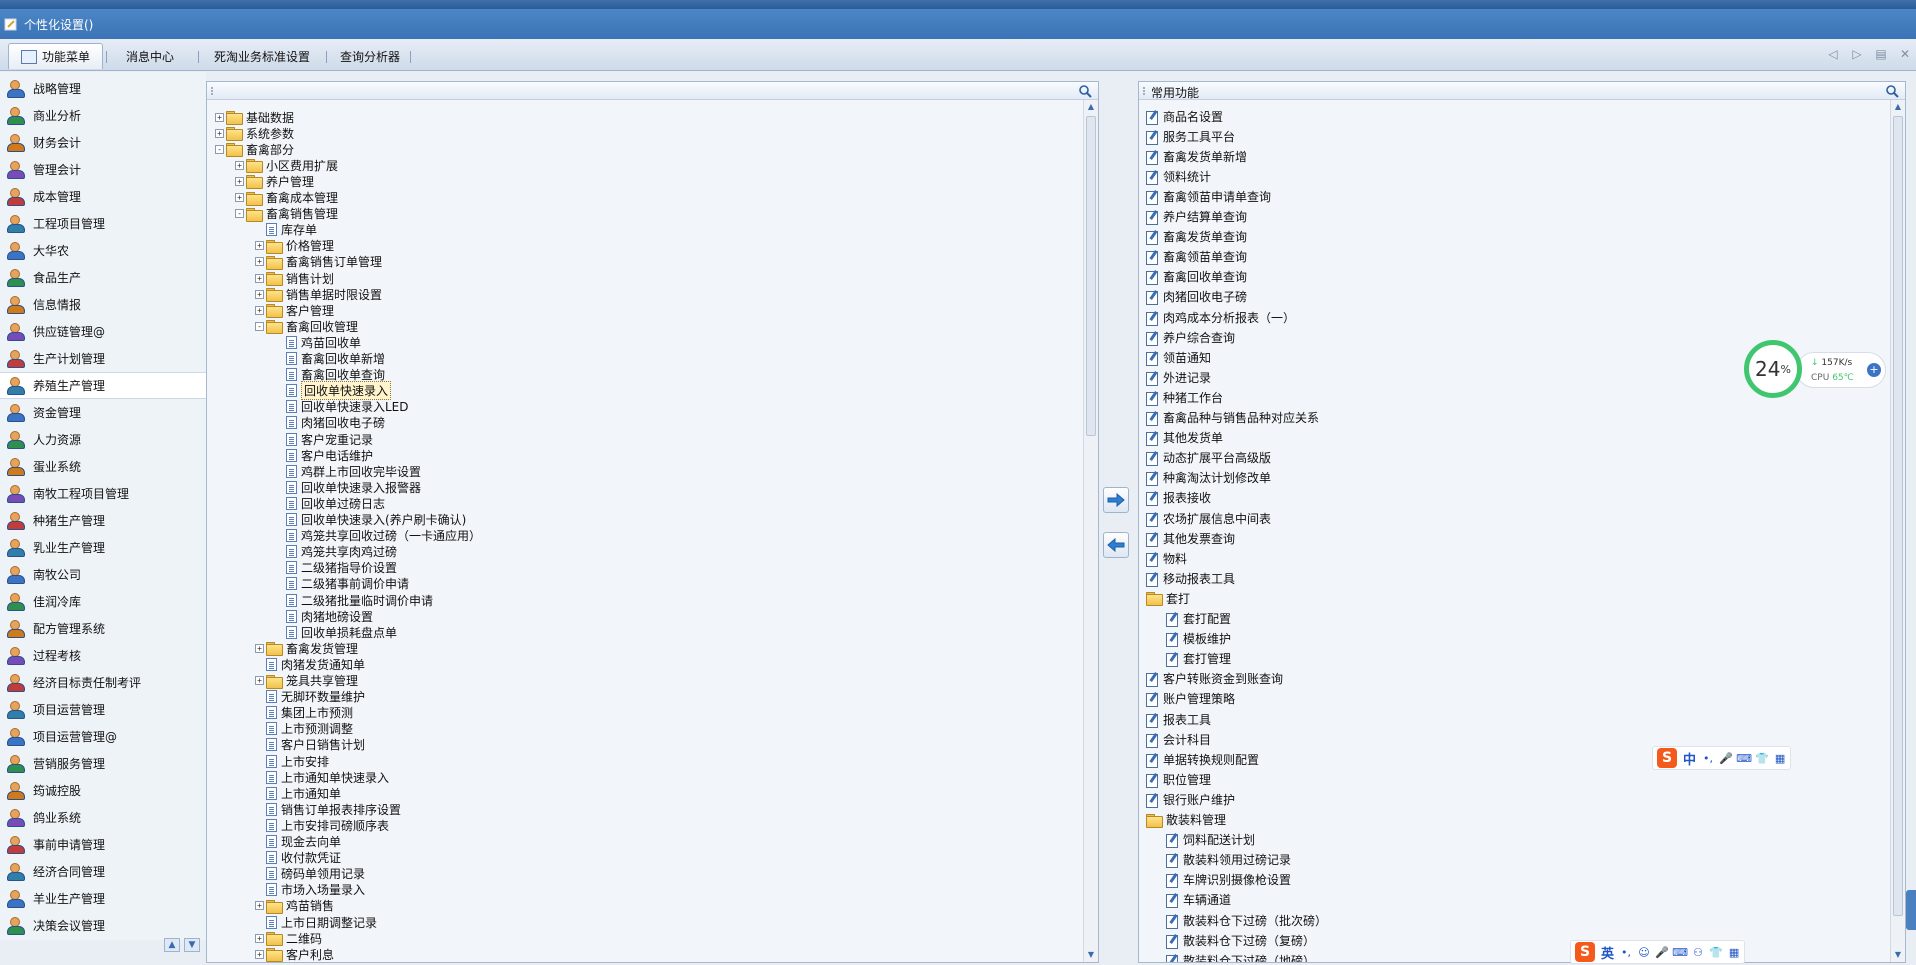 The height and width of the screenshot is (965, 1916). I want to click on tree-folder: 散装料管理, so click(1186, 820).